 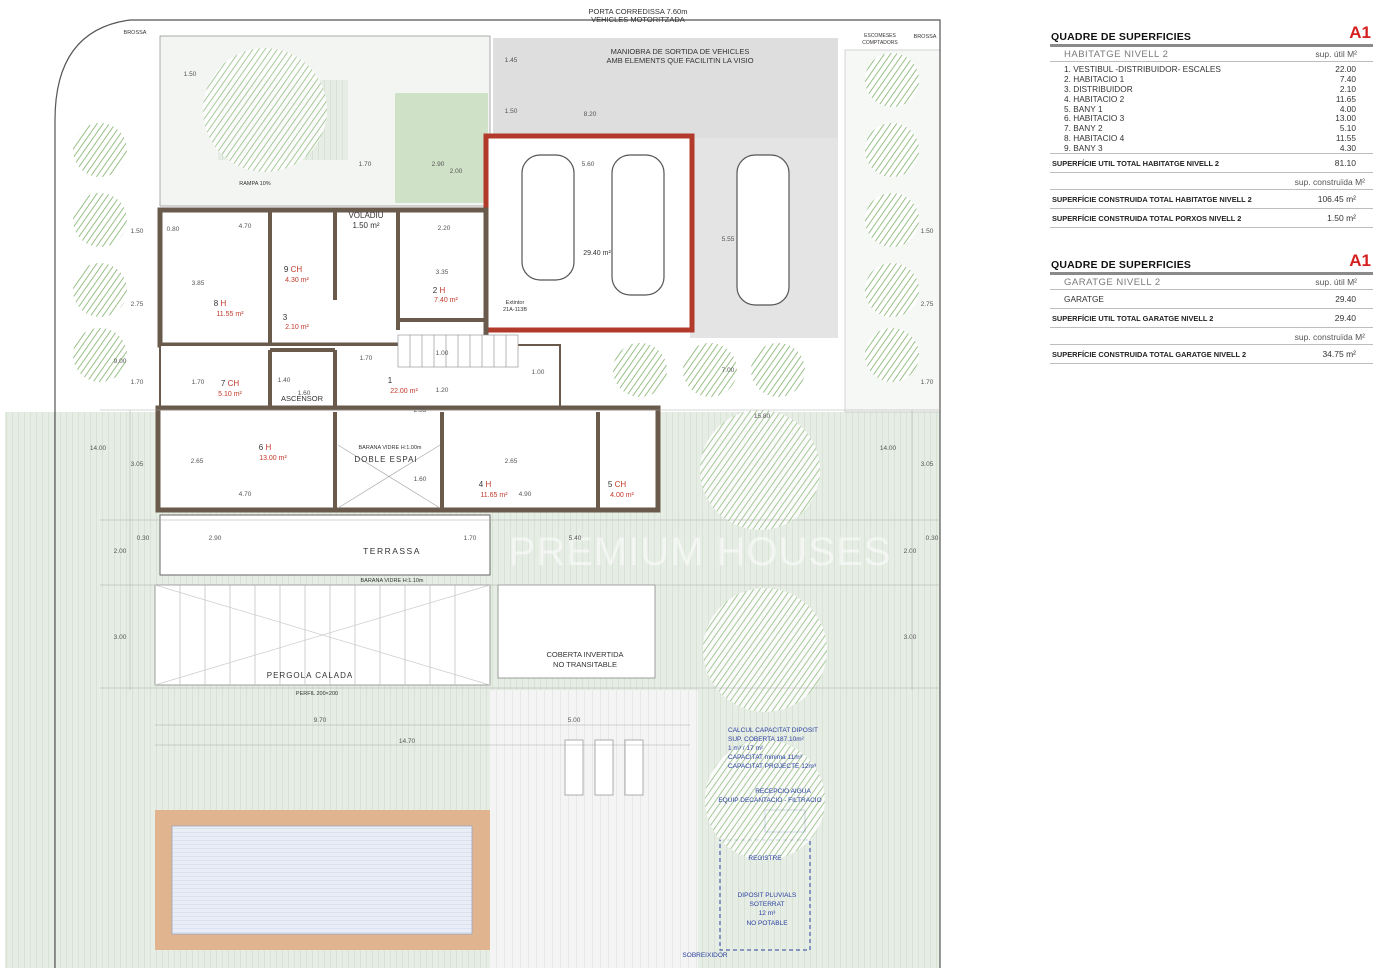 What do you see at coordinates (728, 370) in the screenshot?
I see `dim: 7.00` at bounding box center [728, 370].